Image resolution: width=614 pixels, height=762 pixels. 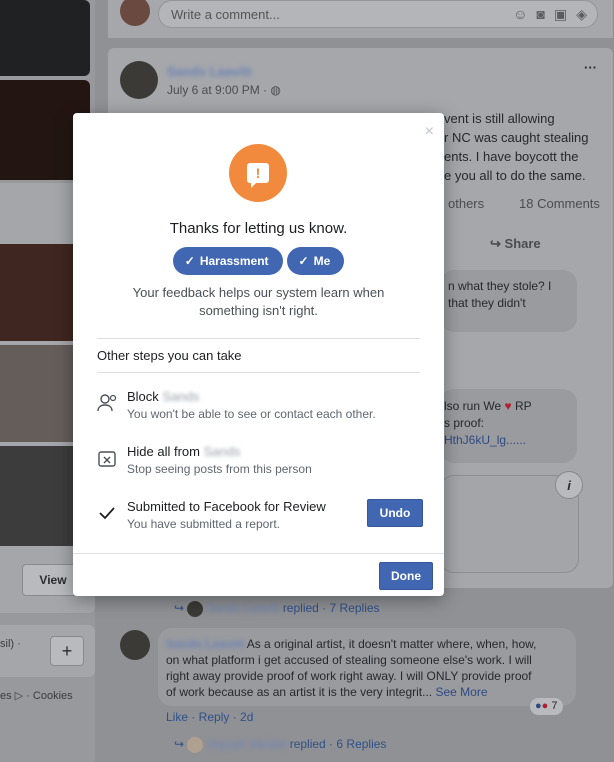 What do you see at coordinates (473, 406) in the screenshot?
I see `comment-text-part: lso run We` at bounding box center [473, 406].